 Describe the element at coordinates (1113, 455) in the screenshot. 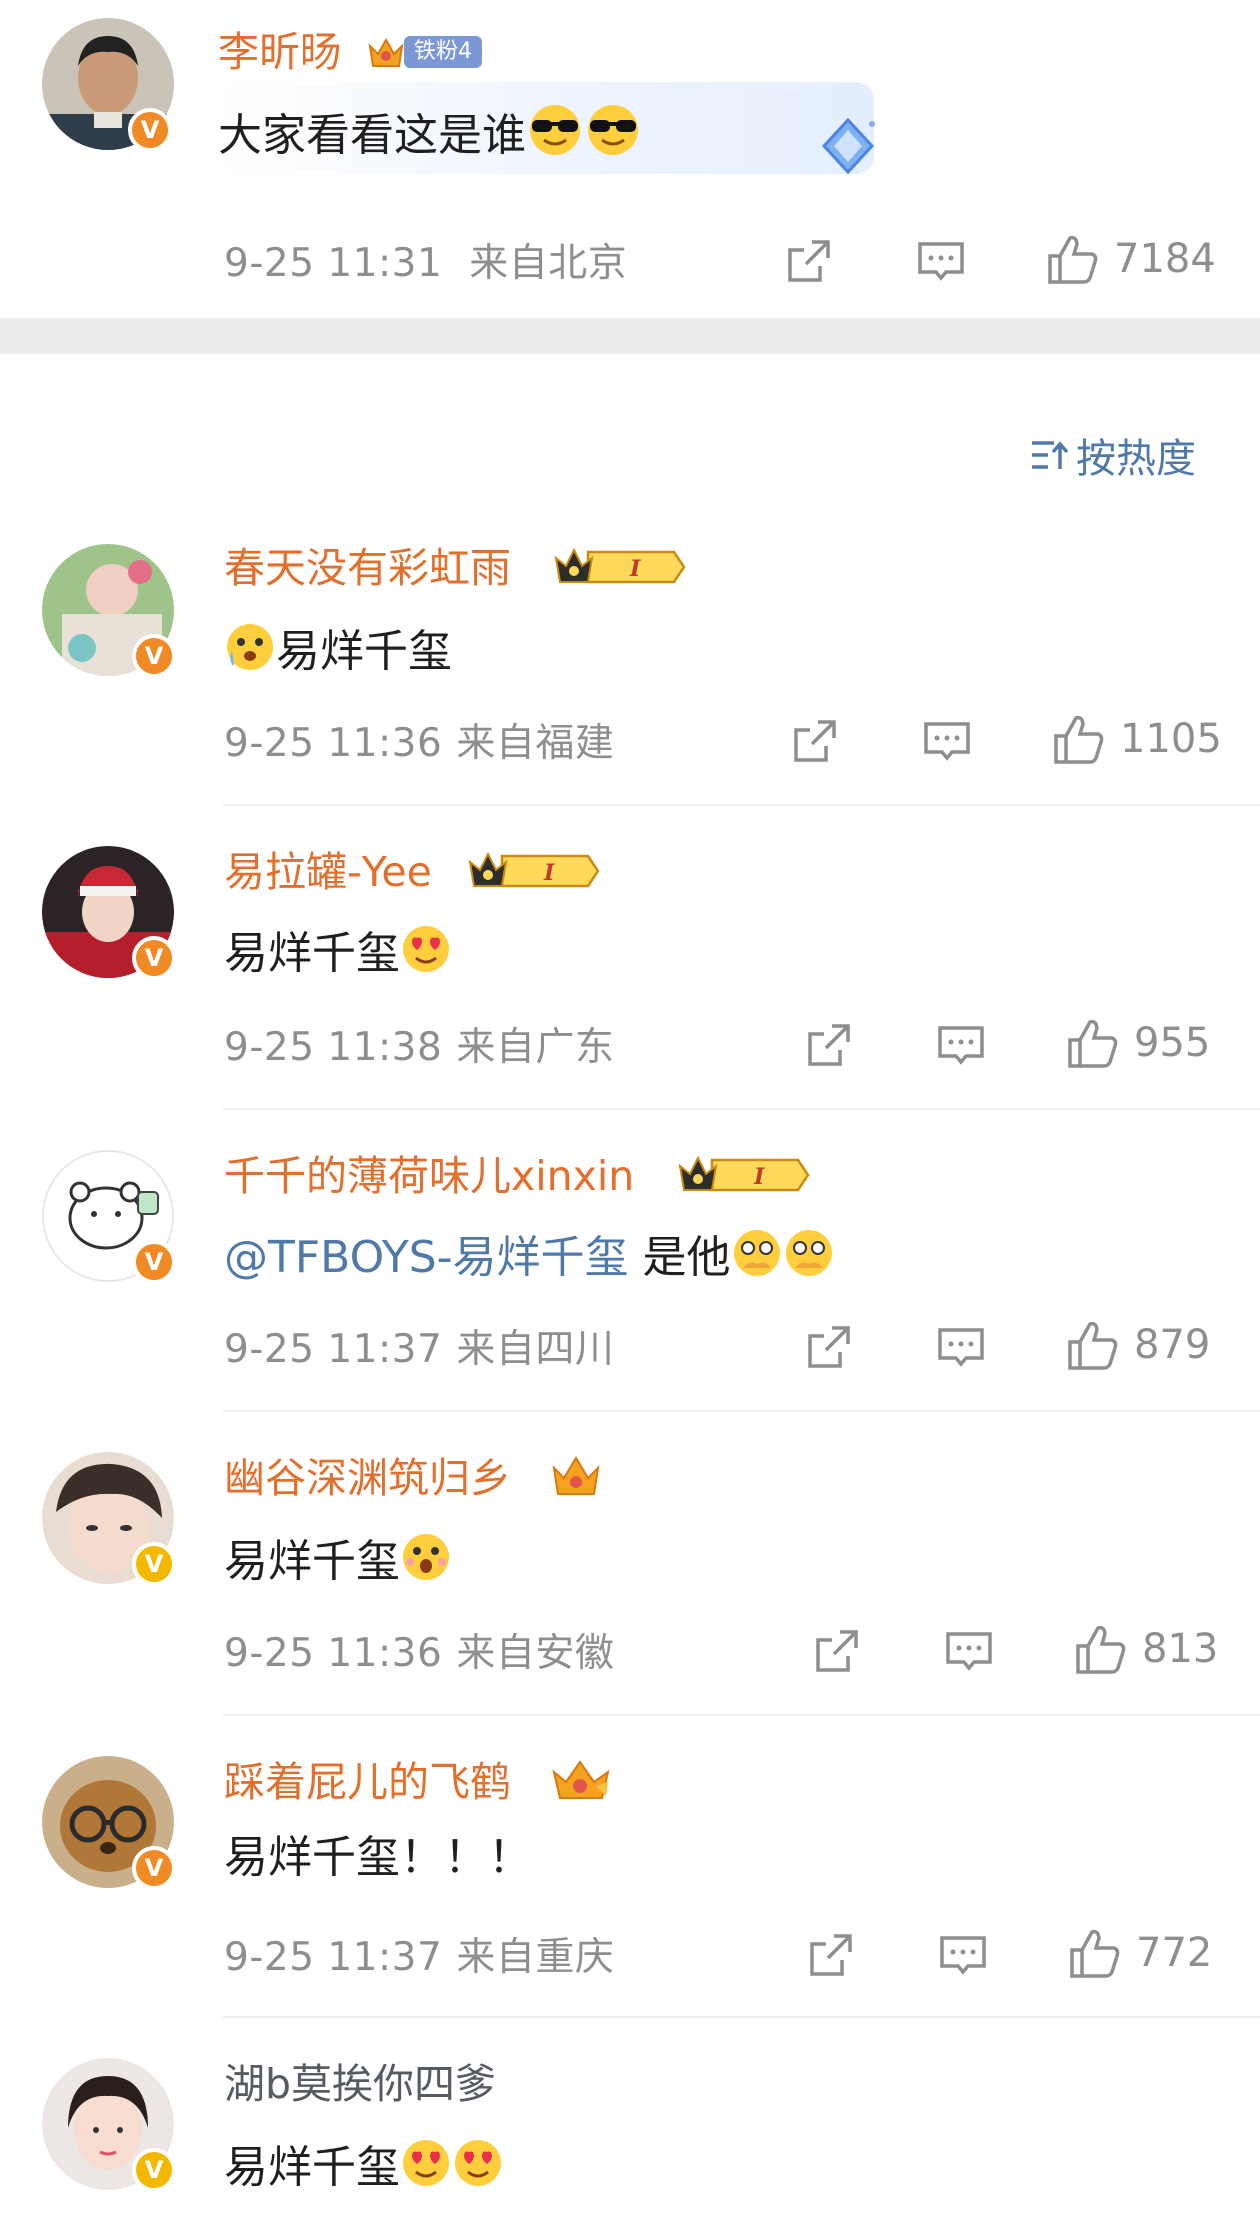

I see `sort-by-hot-button: 按热度` at that location.